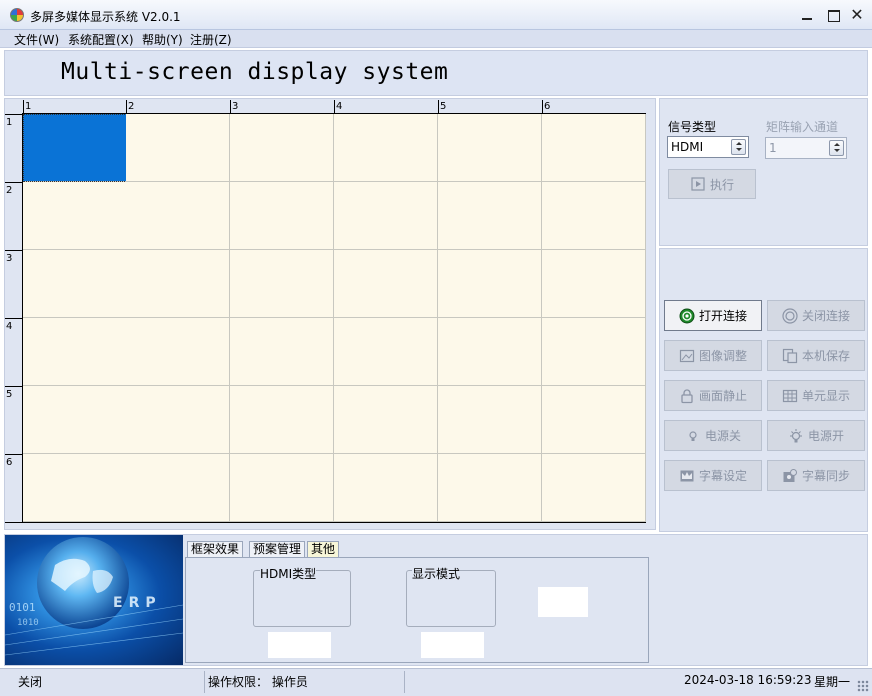  What do you see at coordinates (790, 396) in the screenshot?
I see `grid-icon` at bounding box center [790, 396].